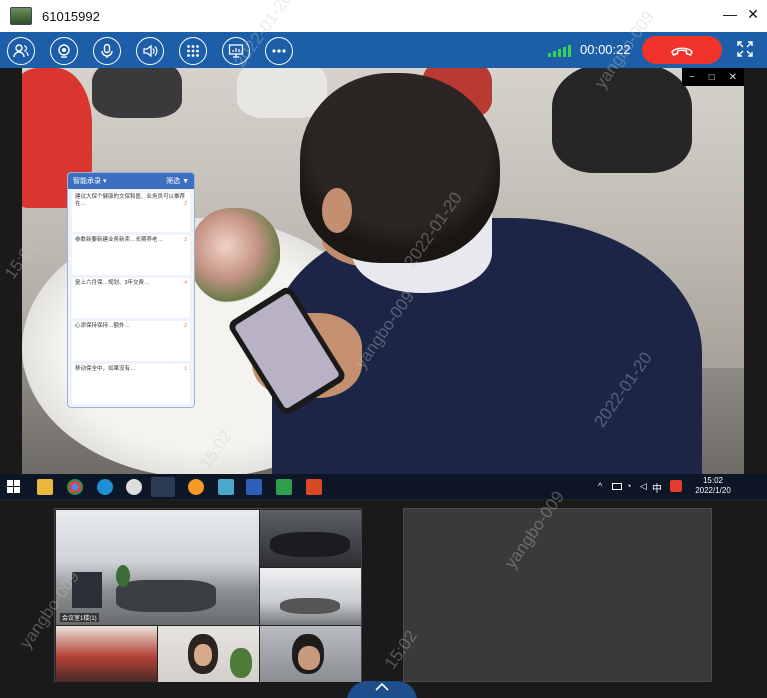  I want to click on wifi-icon: ◔, so click(629, 486).